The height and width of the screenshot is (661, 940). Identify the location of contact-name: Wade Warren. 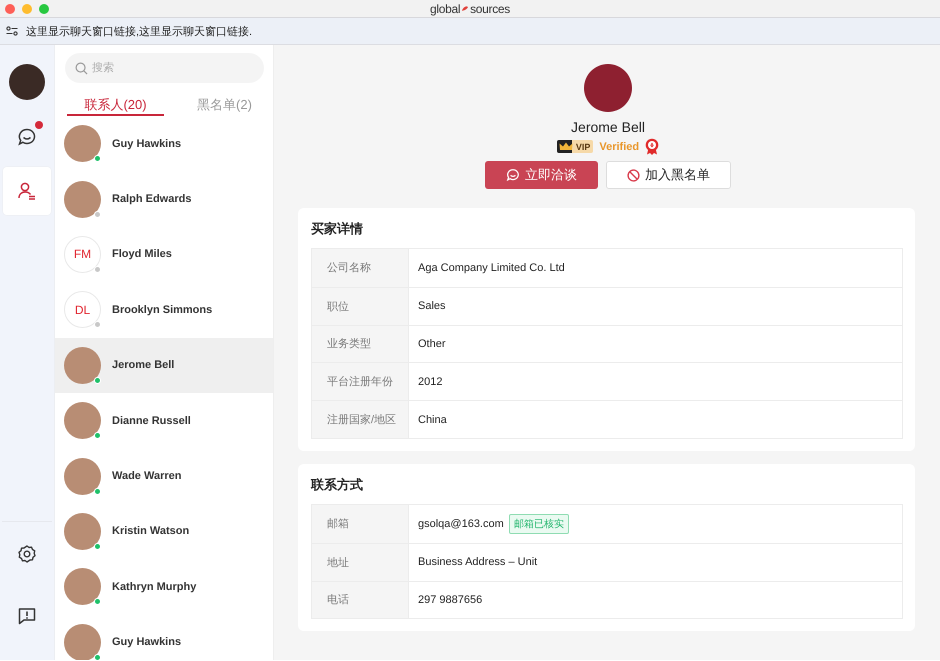
(147, 476).